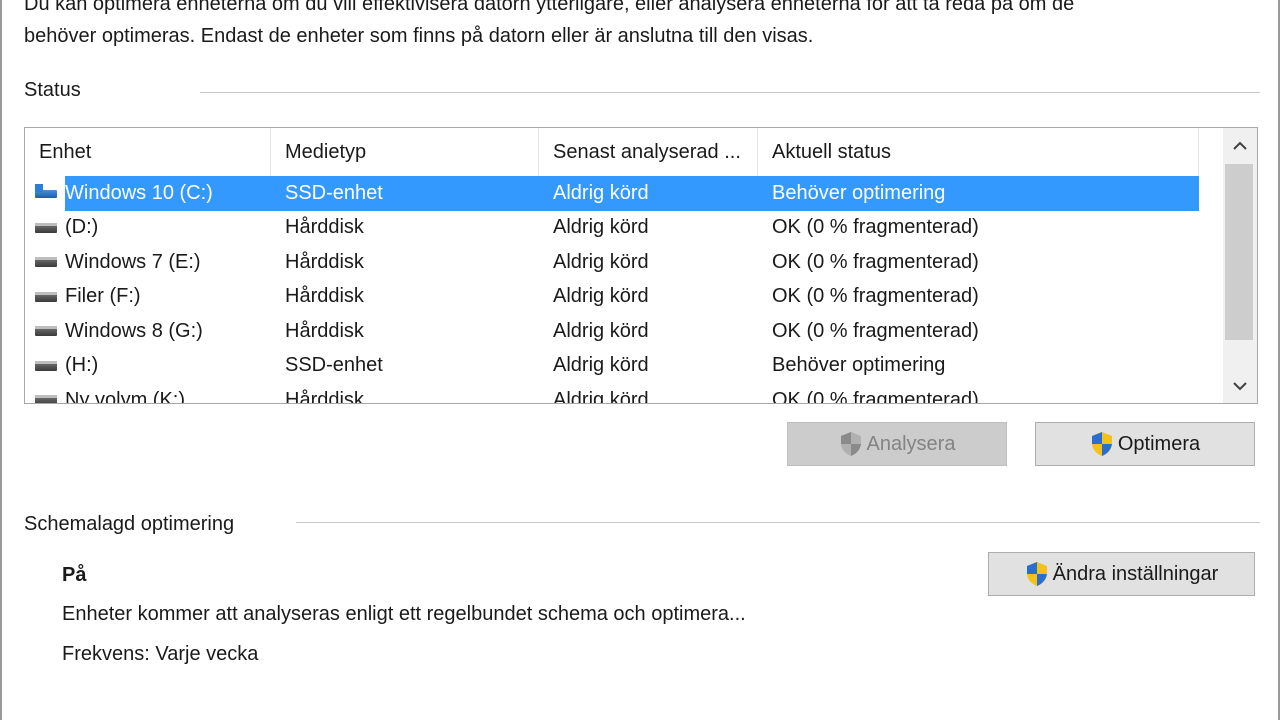 The width and height of the screenshot is (1280, 720). Describe the element at coordinates (978, 152) in the screenshot. I see `column-header-current-status: Aktuell status` at that location.